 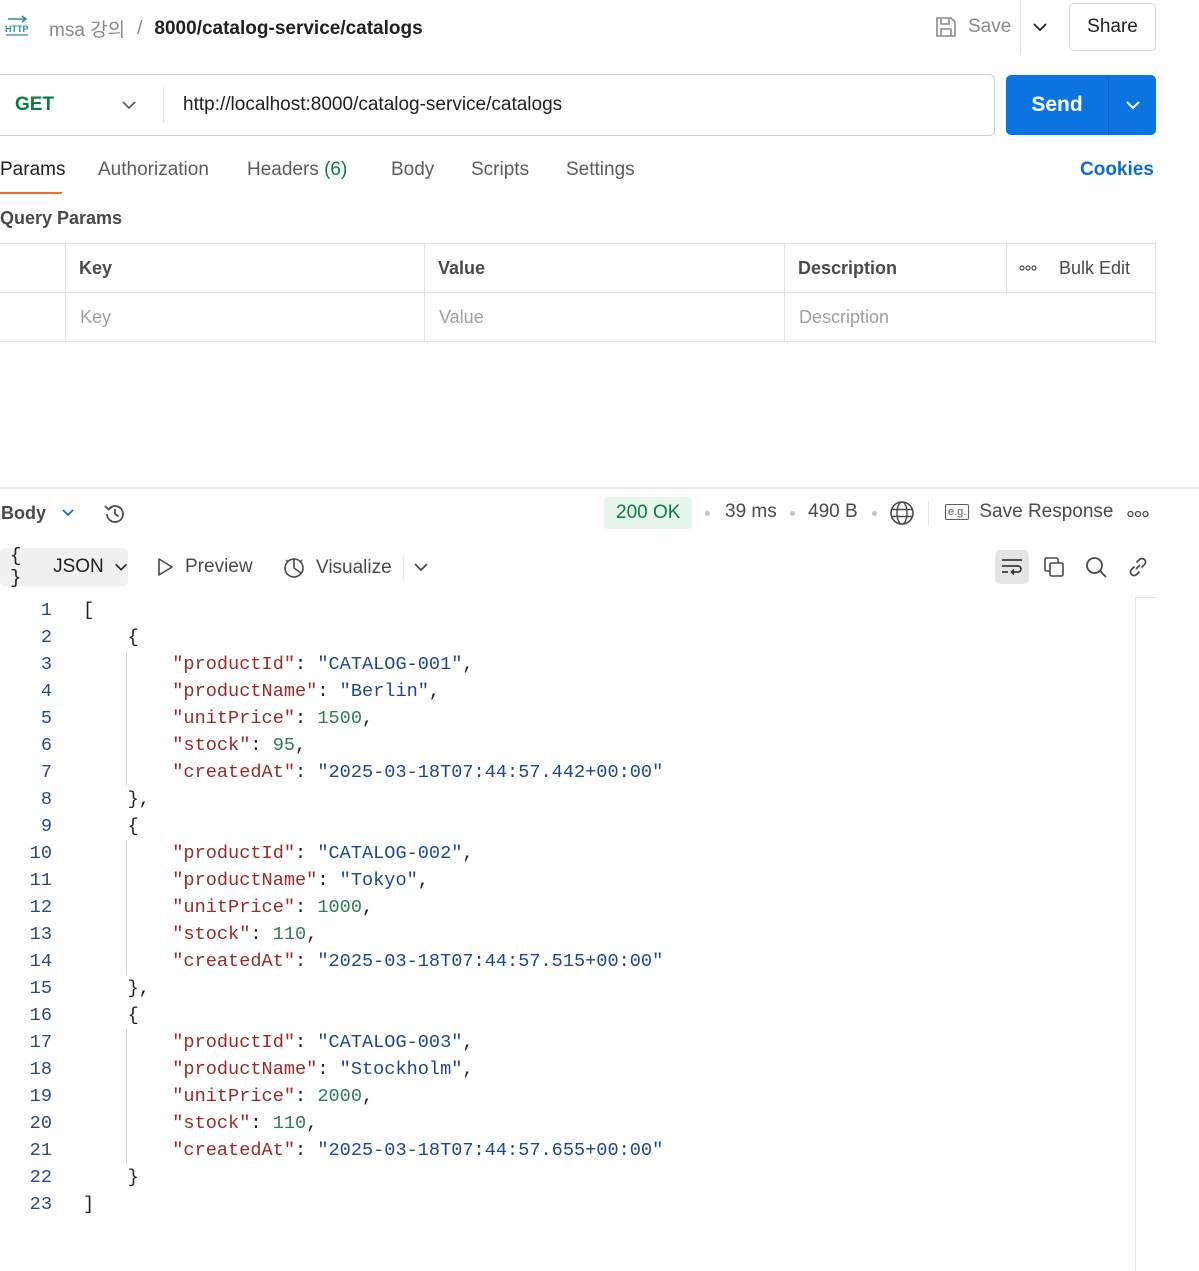 What do you see at coordinates (219, 566) in the screenshot?
I see `preview-label: Preview` at bounding box center [219, 566].